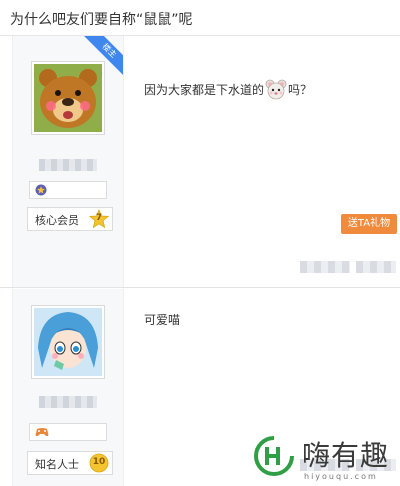 The height and width of the screenshot is (486, 400). Describe the element at coordinates (57, 220) in the screenshot. I see `level-name: 核心会员` at that location.